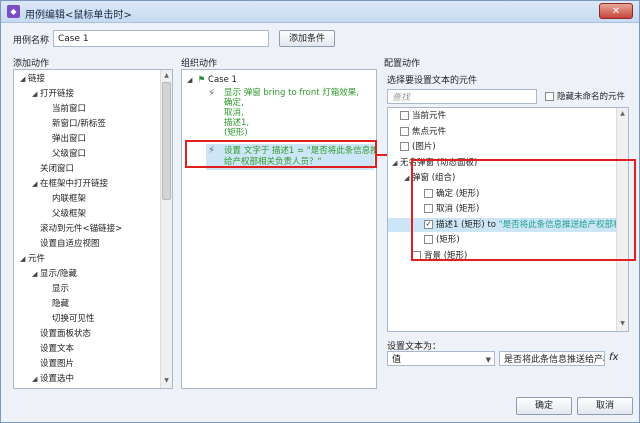  I want to click on add-action-item-label: 设置面板状态, so click(66, 334).